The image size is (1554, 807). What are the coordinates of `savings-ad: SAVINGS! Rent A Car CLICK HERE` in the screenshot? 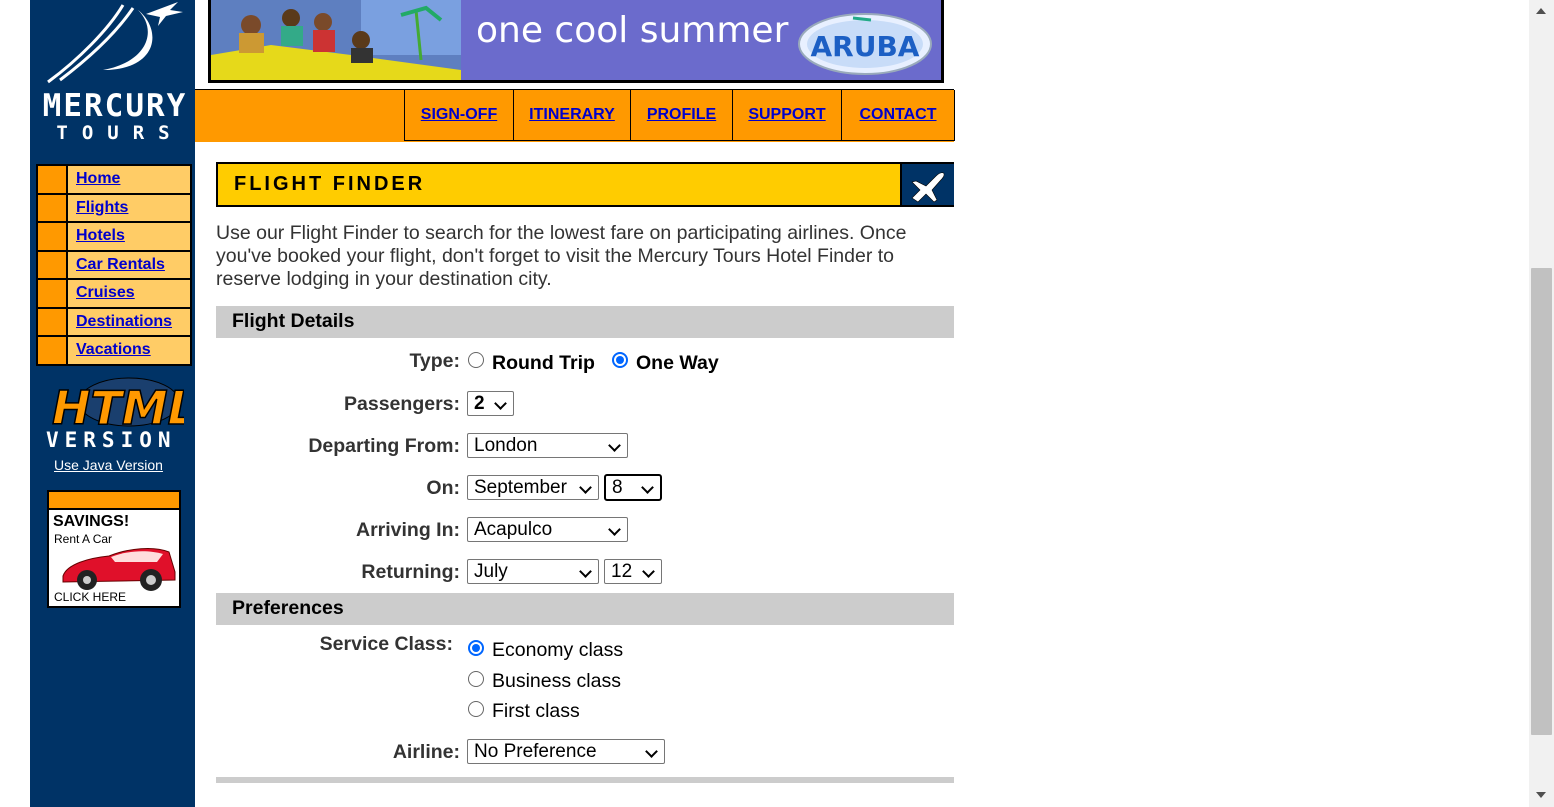 It's located at (114, 549).